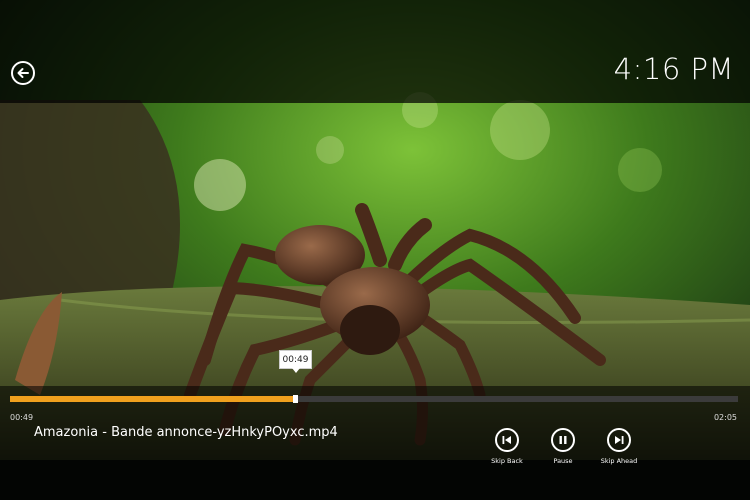 The image size is (750, 500). I want to click on skip-ahead-button: Skip Ahead, so click(619, 446).